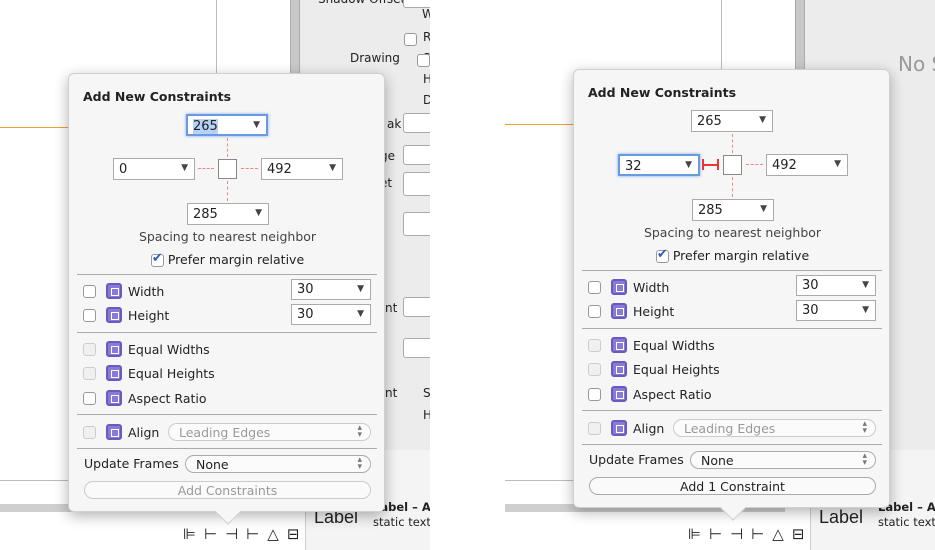 This screenshot has height=550, width=935. I want to click on updown-icon: ▴ ▾, so click(359, 463).